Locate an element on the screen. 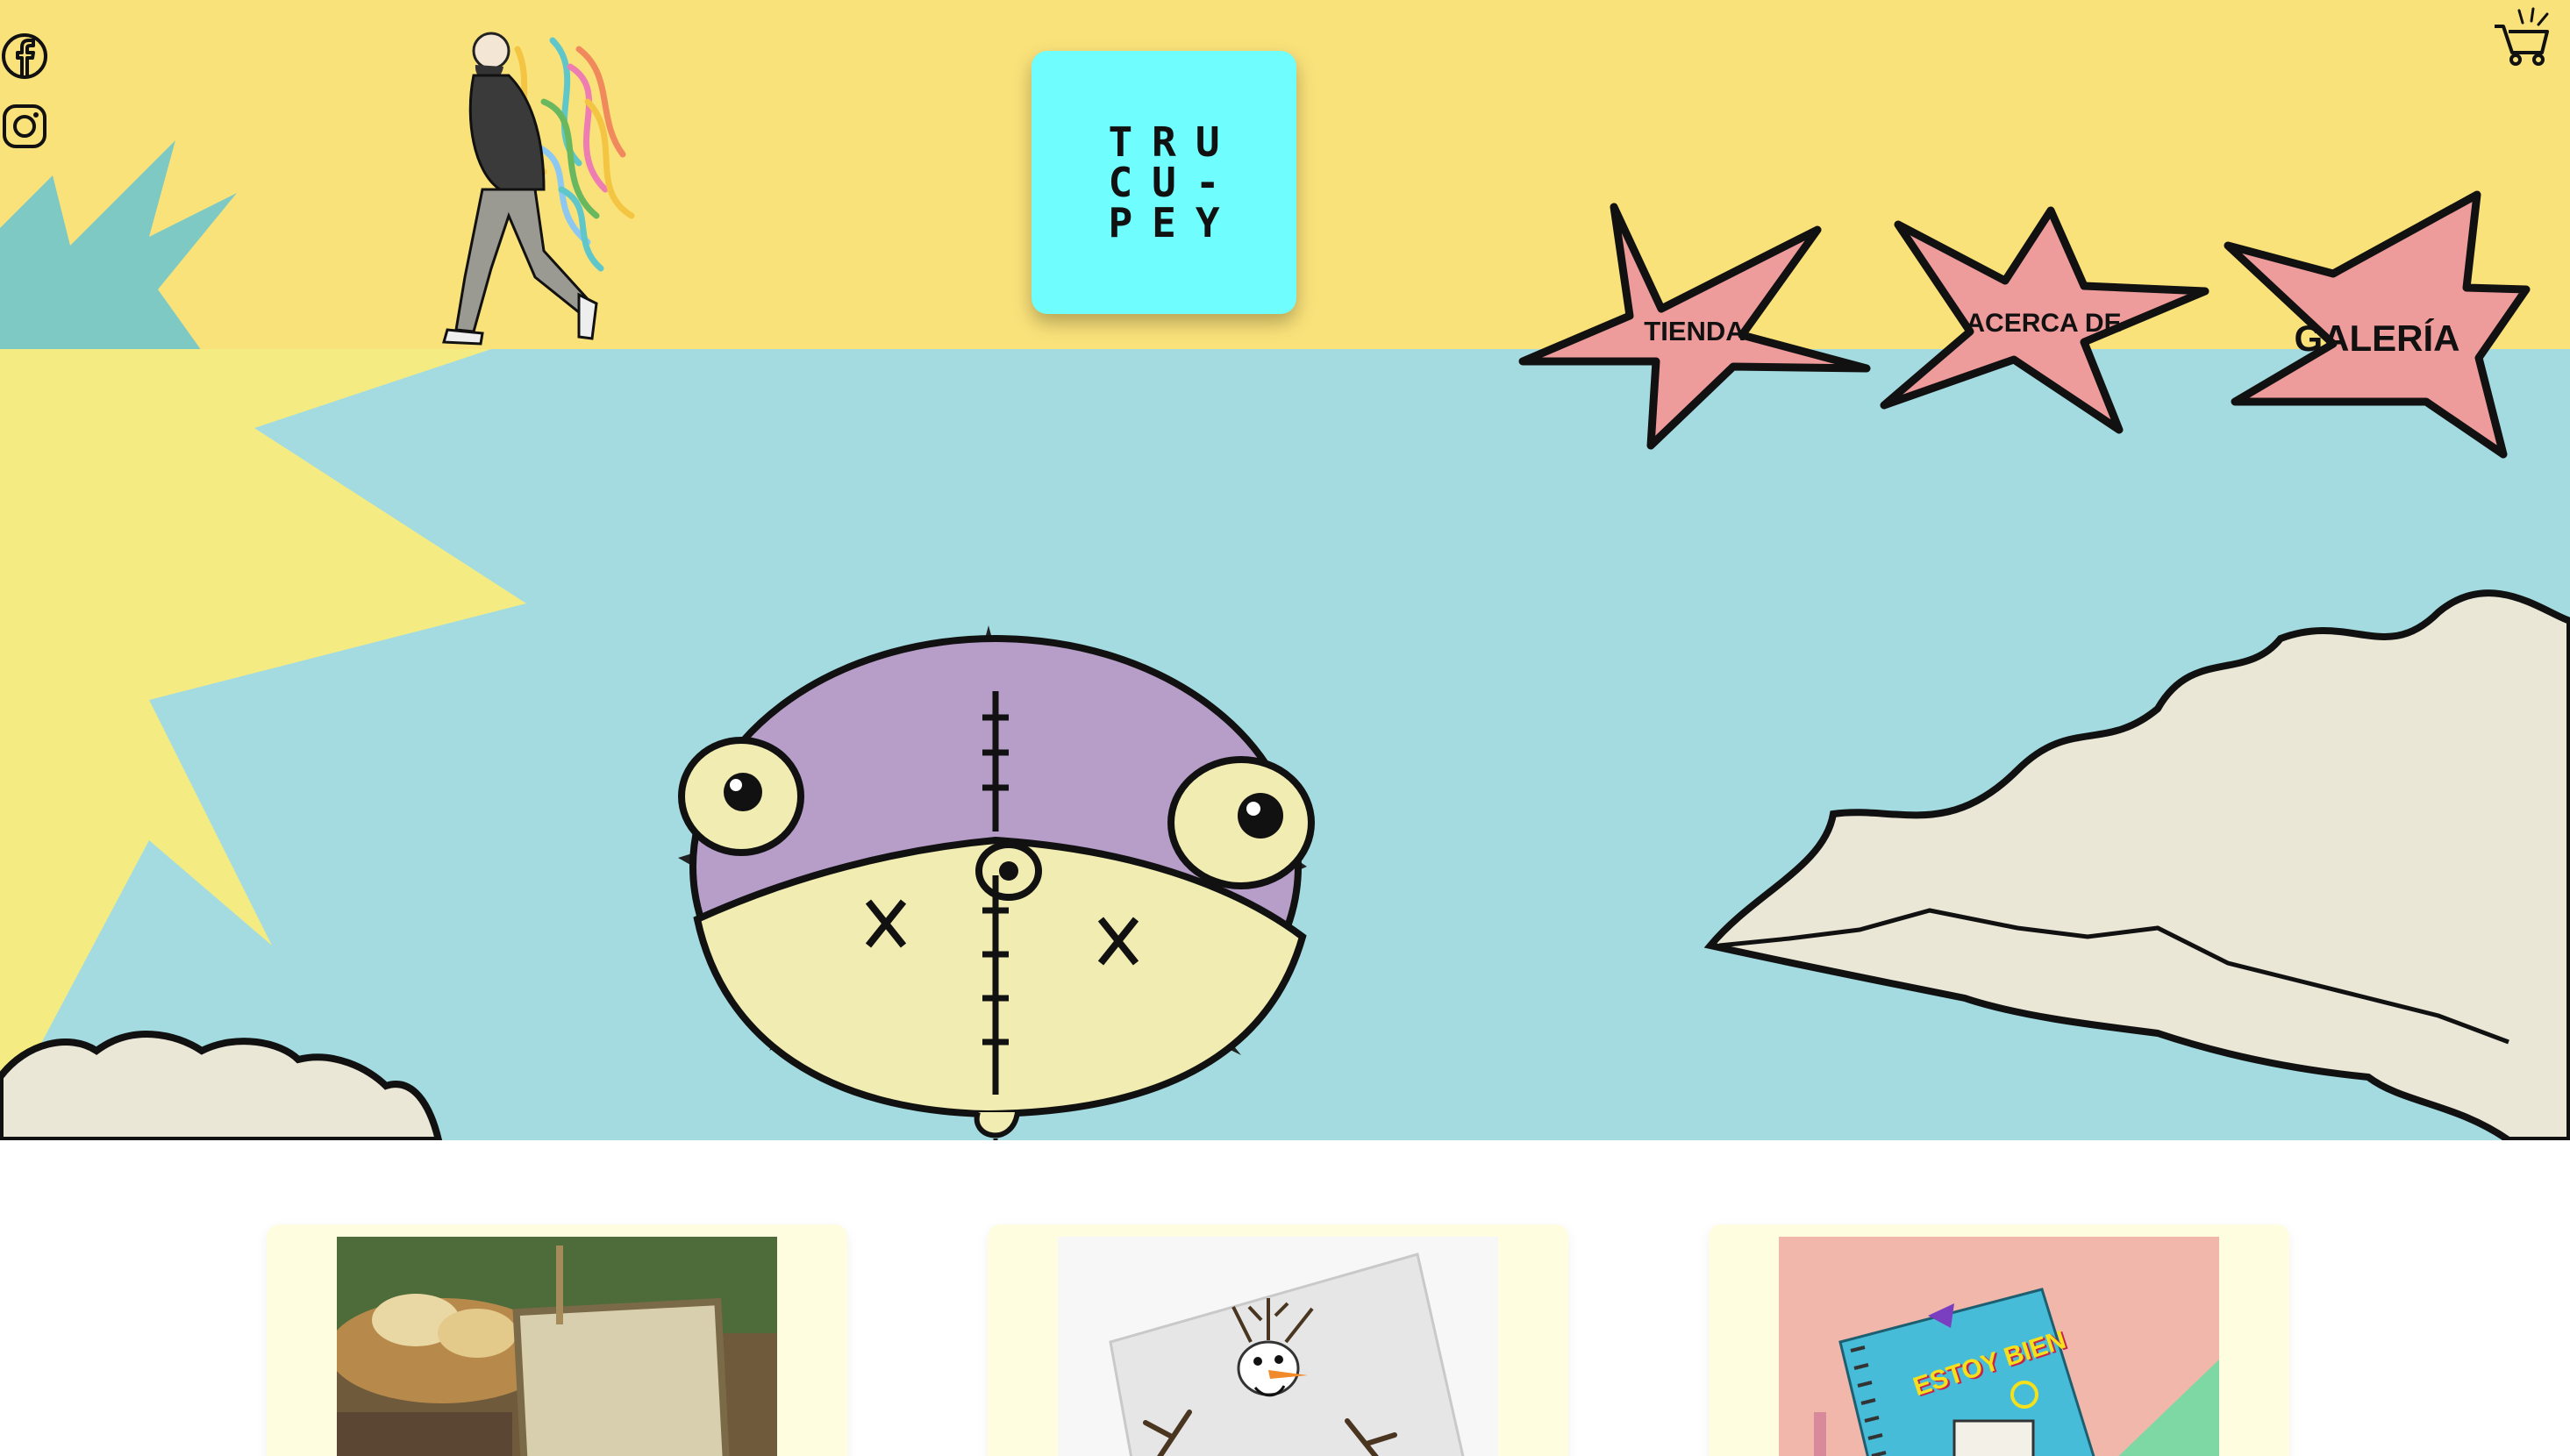 The image size is (2570, 1456). shopping-cart-icon is located at coordinates (2522, 36).